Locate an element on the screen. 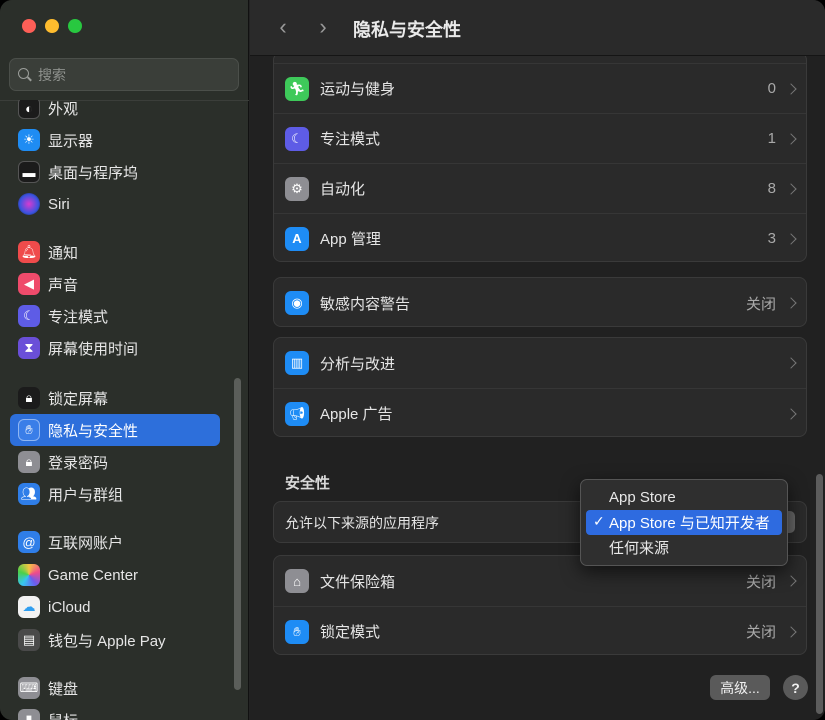 Image resolution: width=825 pixels, height=720 pixels. row-apple-ads: 📢︎ Apple 广告 is located at coordinates (540, 412).